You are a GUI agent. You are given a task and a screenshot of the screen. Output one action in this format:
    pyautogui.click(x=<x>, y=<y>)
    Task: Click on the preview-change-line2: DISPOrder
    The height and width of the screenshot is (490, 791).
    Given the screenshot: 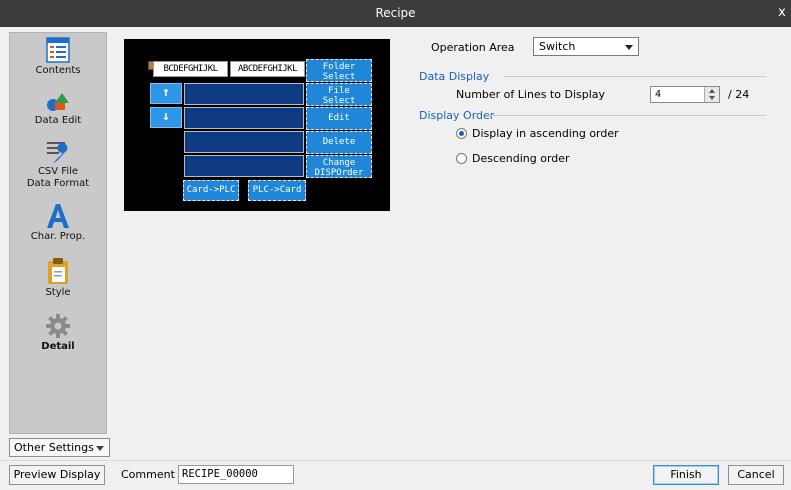 What is the action you would take?
    pyautogui.click(x=339, y=173)
    